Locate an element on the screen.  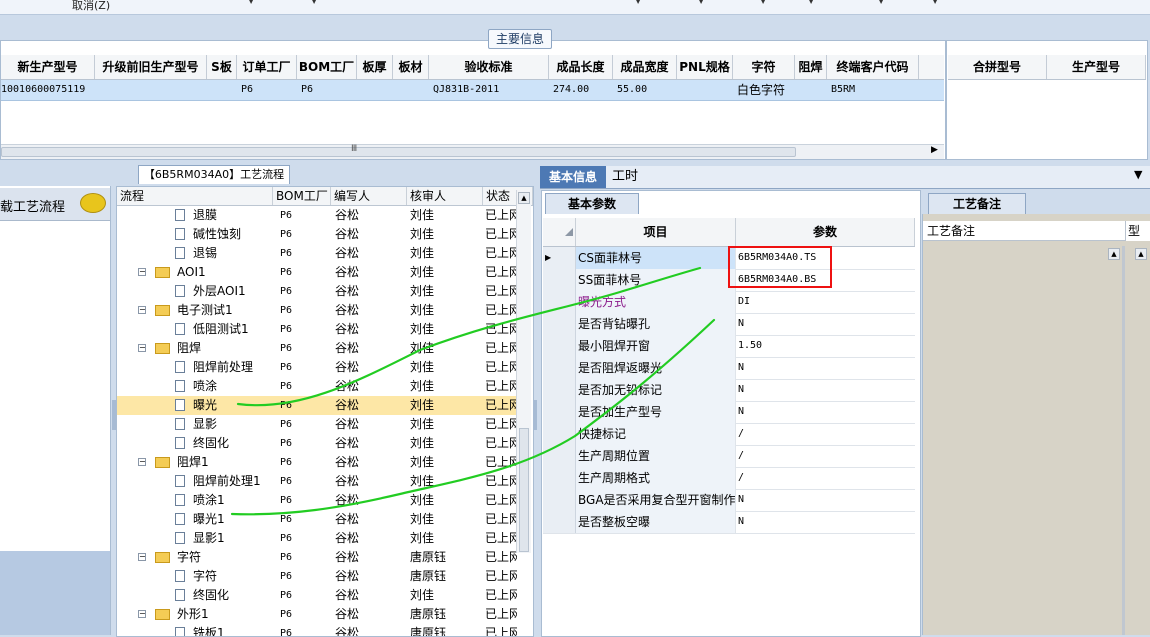
main-col-header: 字符 is located at coordinates (764, 67).